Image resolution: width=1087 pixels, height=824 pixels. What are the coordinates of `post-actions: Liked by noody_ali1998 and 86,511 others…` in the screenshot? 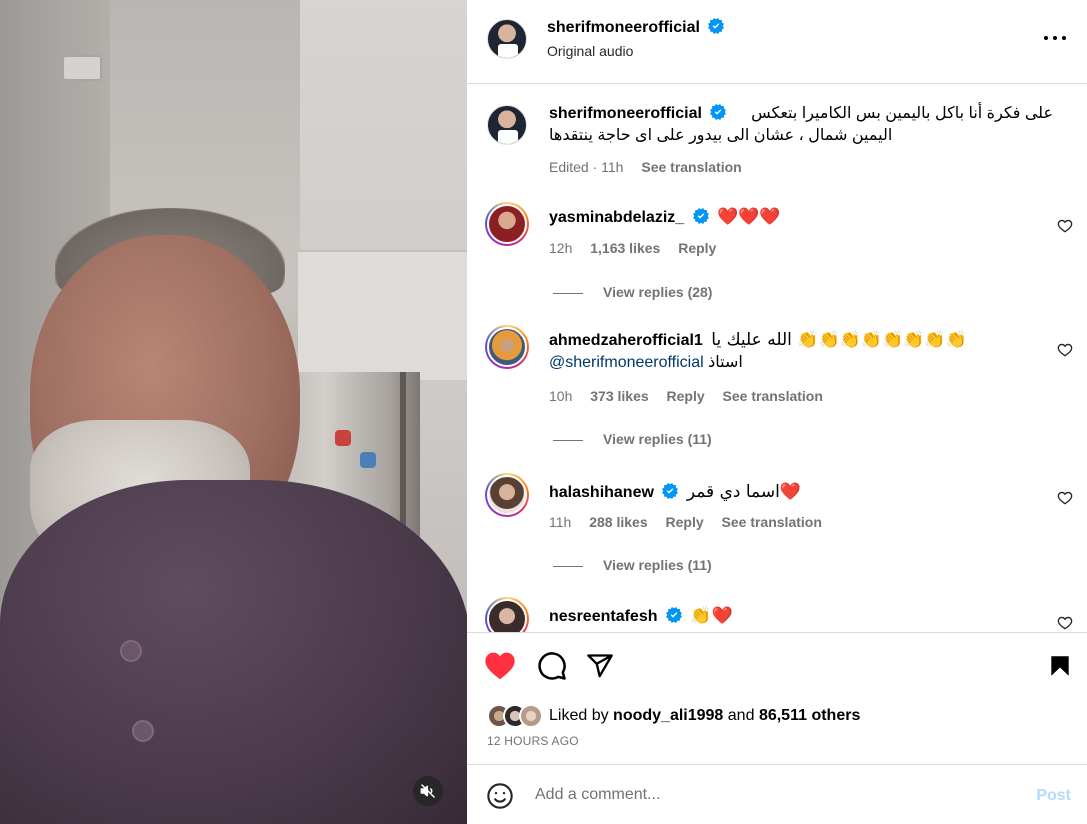 It's located at (777, 698).